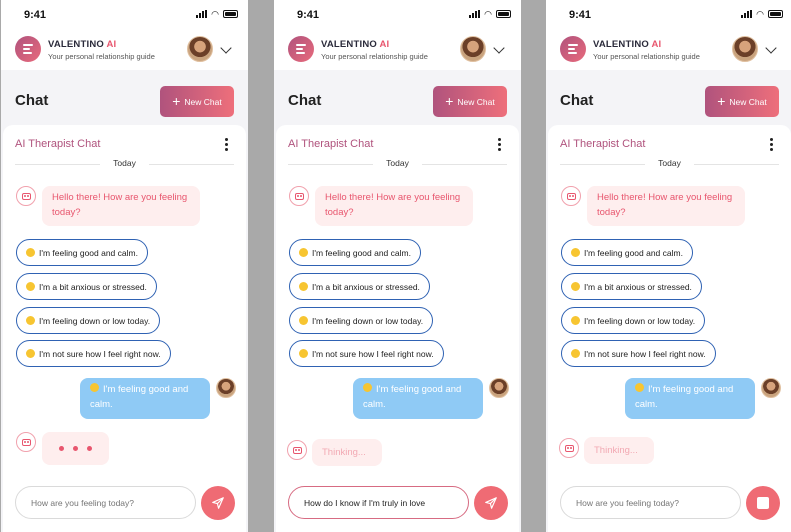 The image size is (791, 532). Describe the element at coordinates (331, 144) in the screenshot. I see `chat-title: AI Therapist Chat` at that location.